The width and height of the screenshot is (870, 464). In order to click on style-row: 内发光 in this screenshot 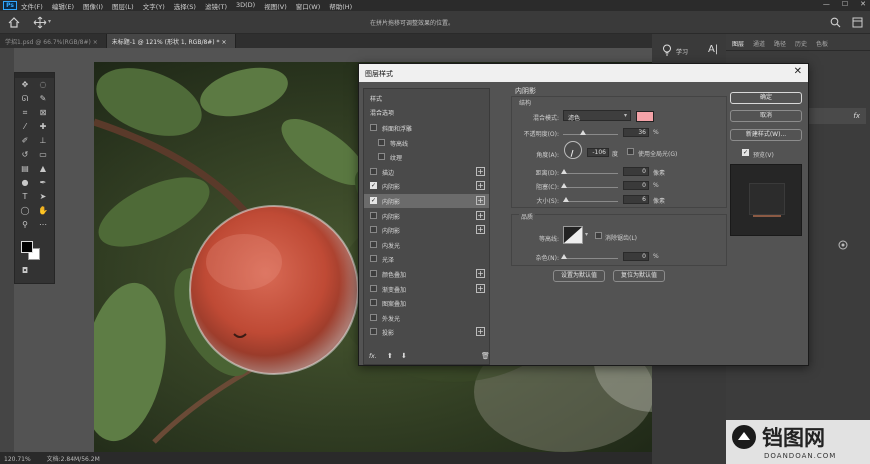, I will do `click(426, 245)`.